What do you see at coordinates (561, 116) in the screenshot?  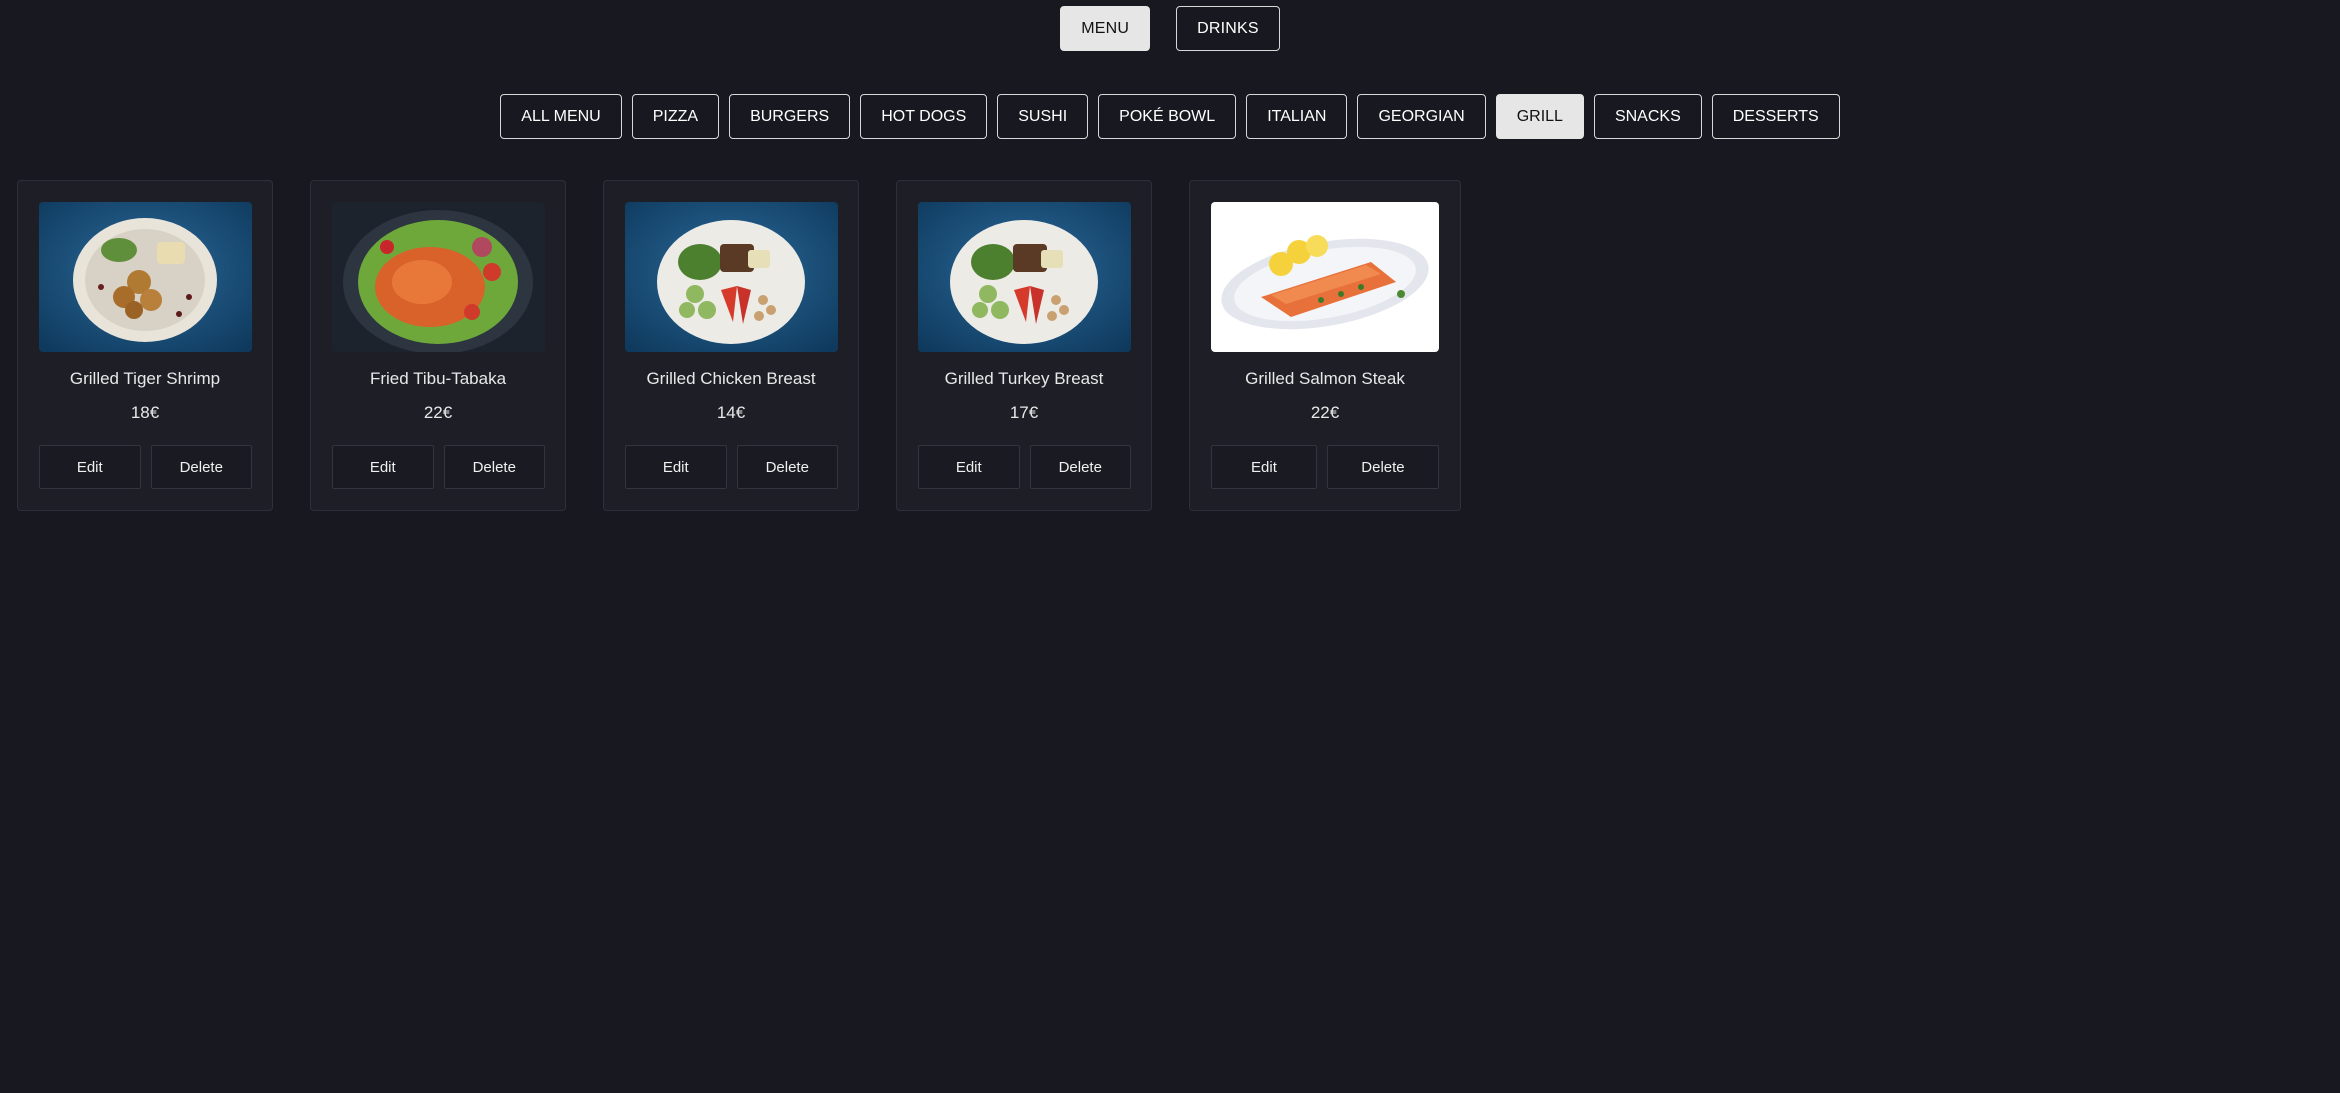 I see `category-all-menu: ALL MENU` at bounding box center [561, 116].